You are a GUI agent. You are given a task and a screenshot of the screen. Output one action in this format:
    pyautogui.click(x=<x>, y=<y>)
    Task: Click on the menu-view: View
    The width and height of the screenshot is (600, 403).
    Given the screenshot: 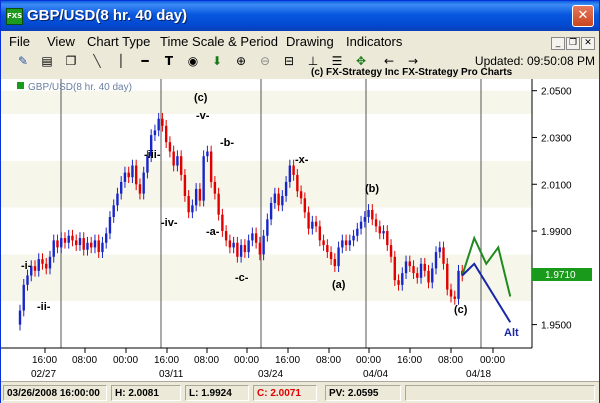 What is the action you would take?
    pyautogui.click(x=61, y=41)
    